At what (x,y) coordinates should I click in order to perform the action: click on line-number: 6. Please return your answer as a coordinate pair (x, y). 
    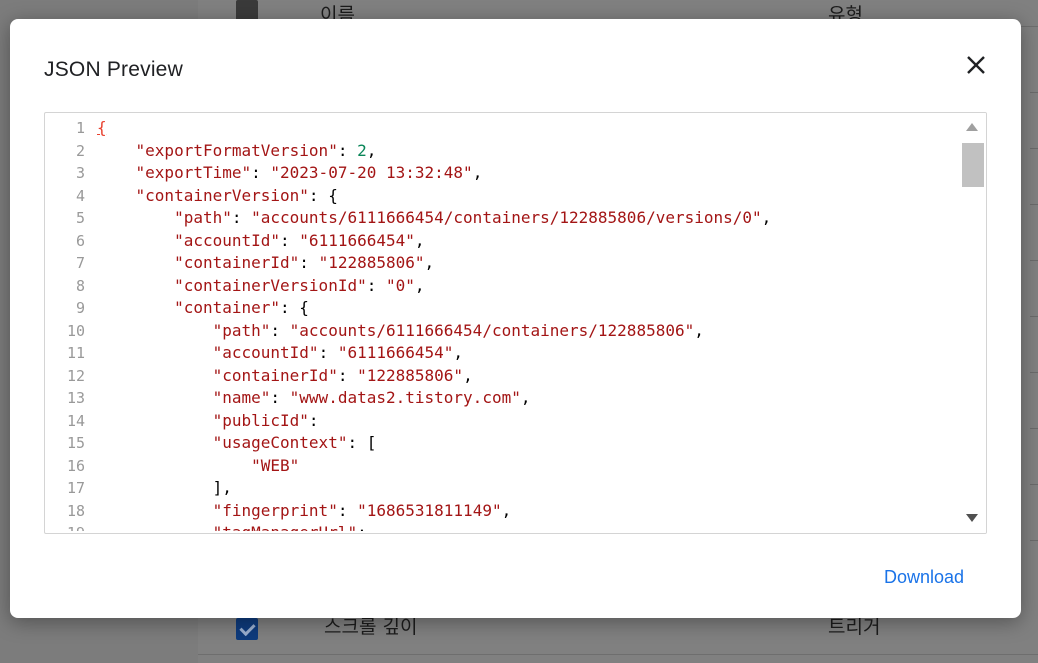
    Looking at the image, I should click on (80, 240).